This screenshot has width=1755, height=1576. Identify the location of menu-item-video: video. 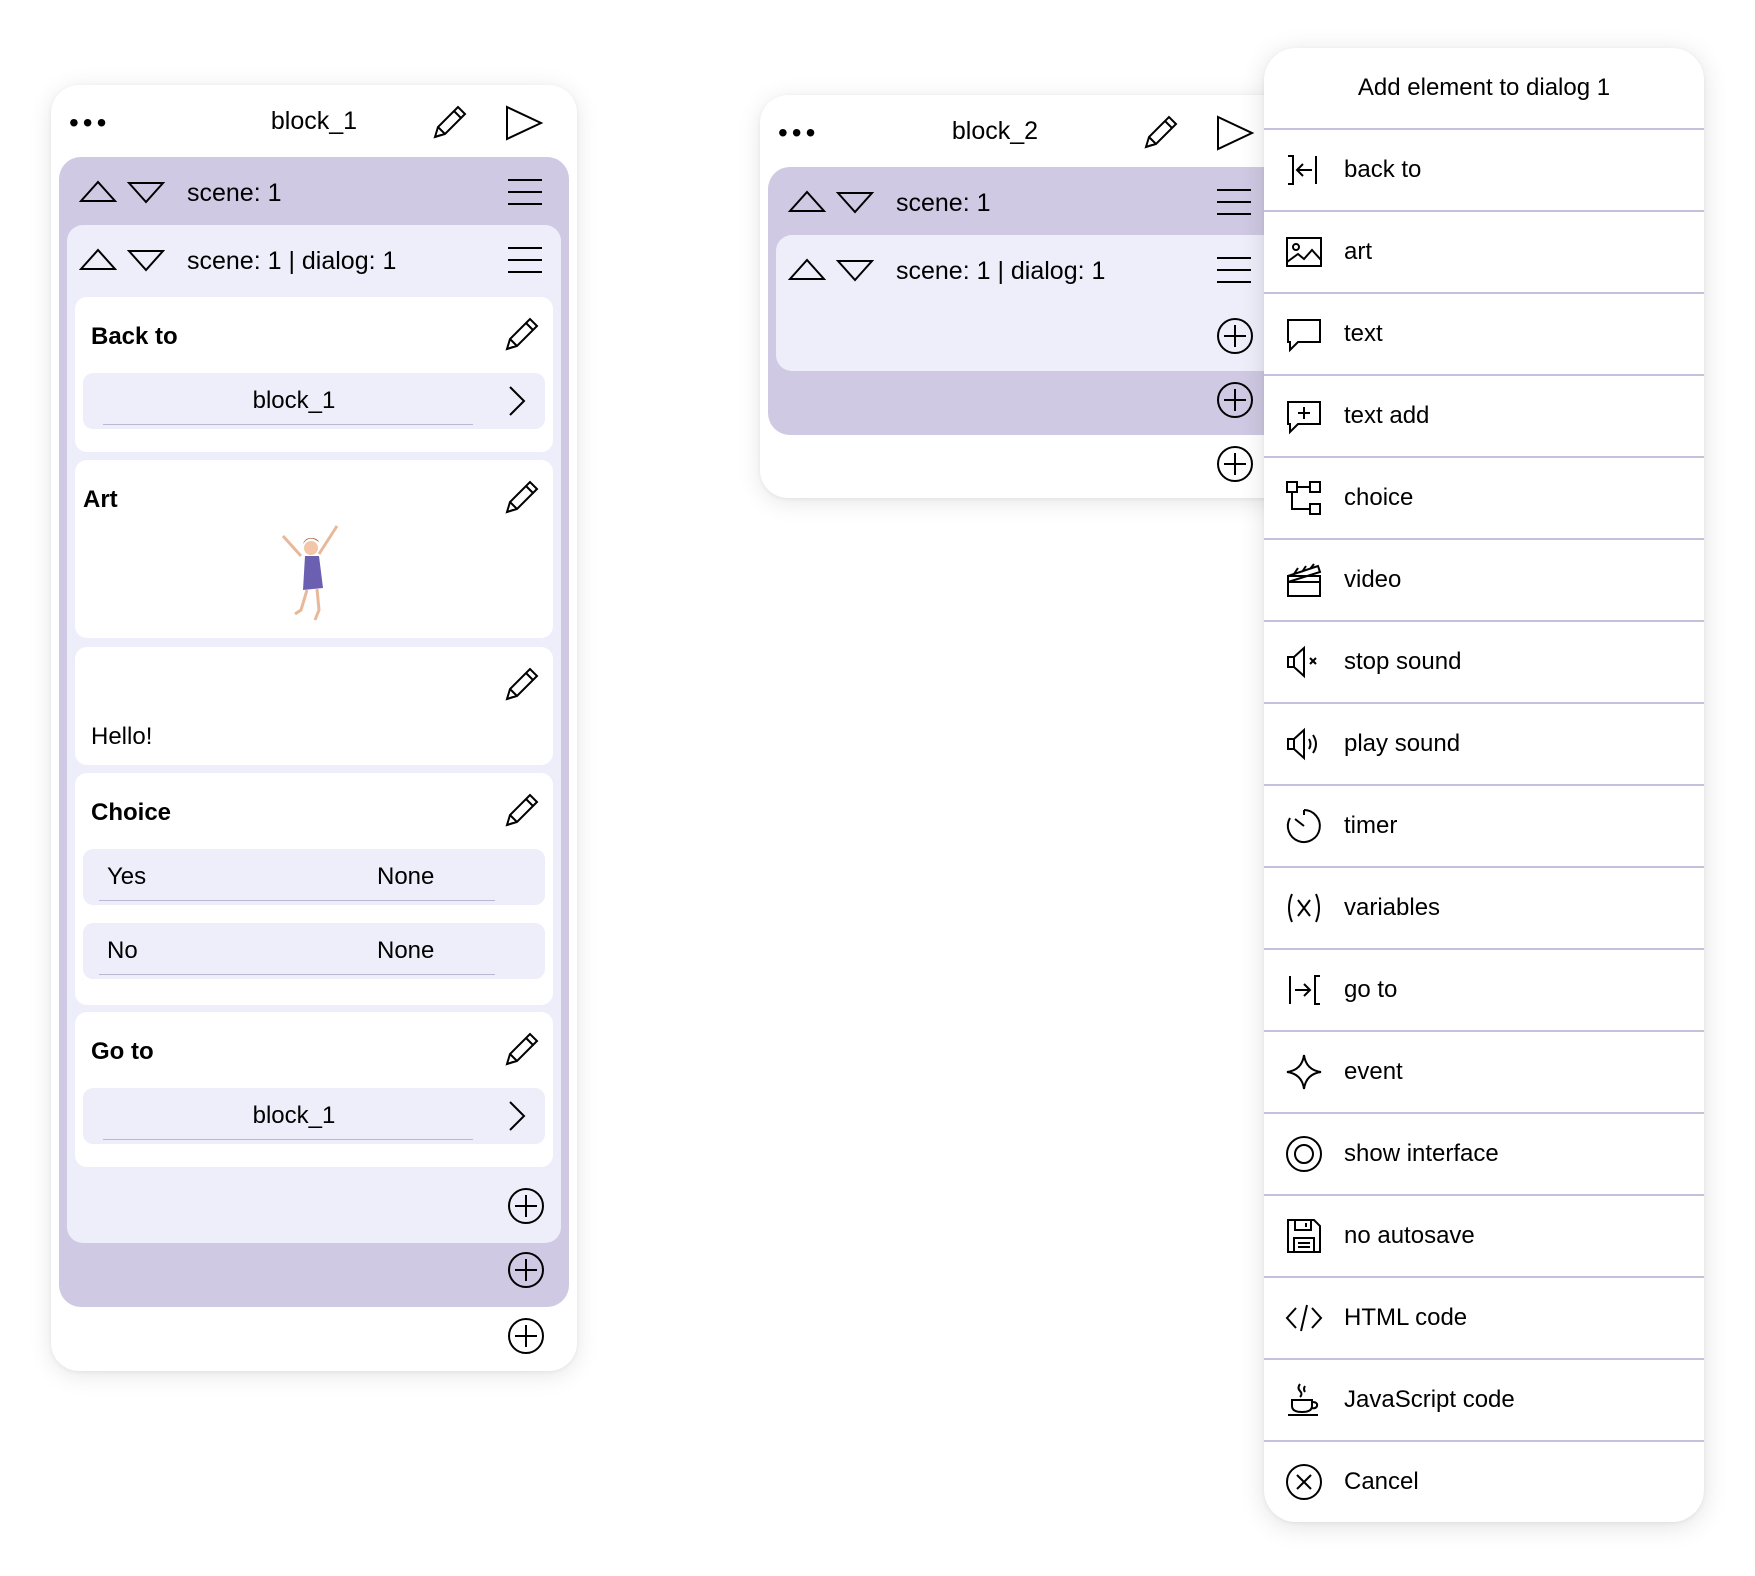
(1484, 579).